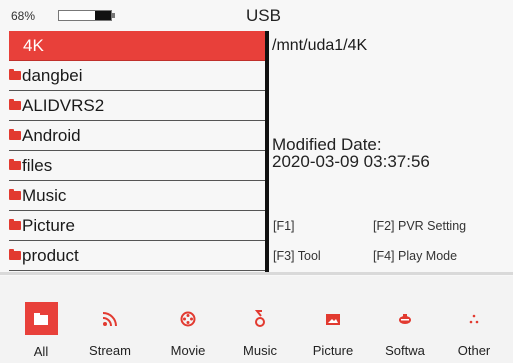 This screenshot has width=513, height=363. Describe the element at coordinates (256, 273) in the screenshot. I see `bottom-separator` at that location.